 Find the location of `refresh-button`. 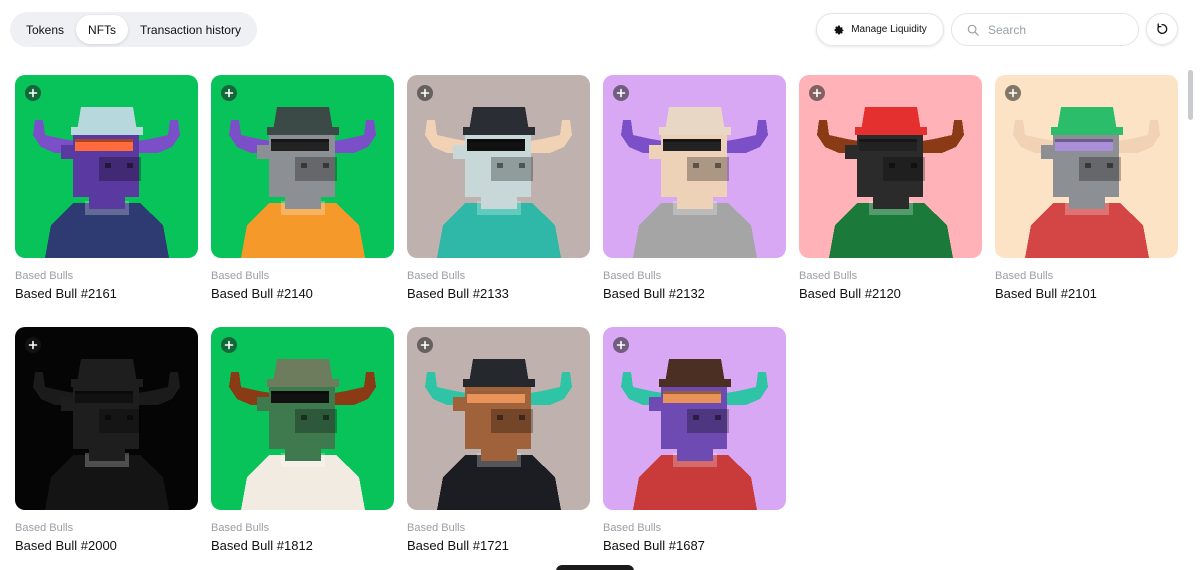

refresh-button is located at coordinates (1162, 29).